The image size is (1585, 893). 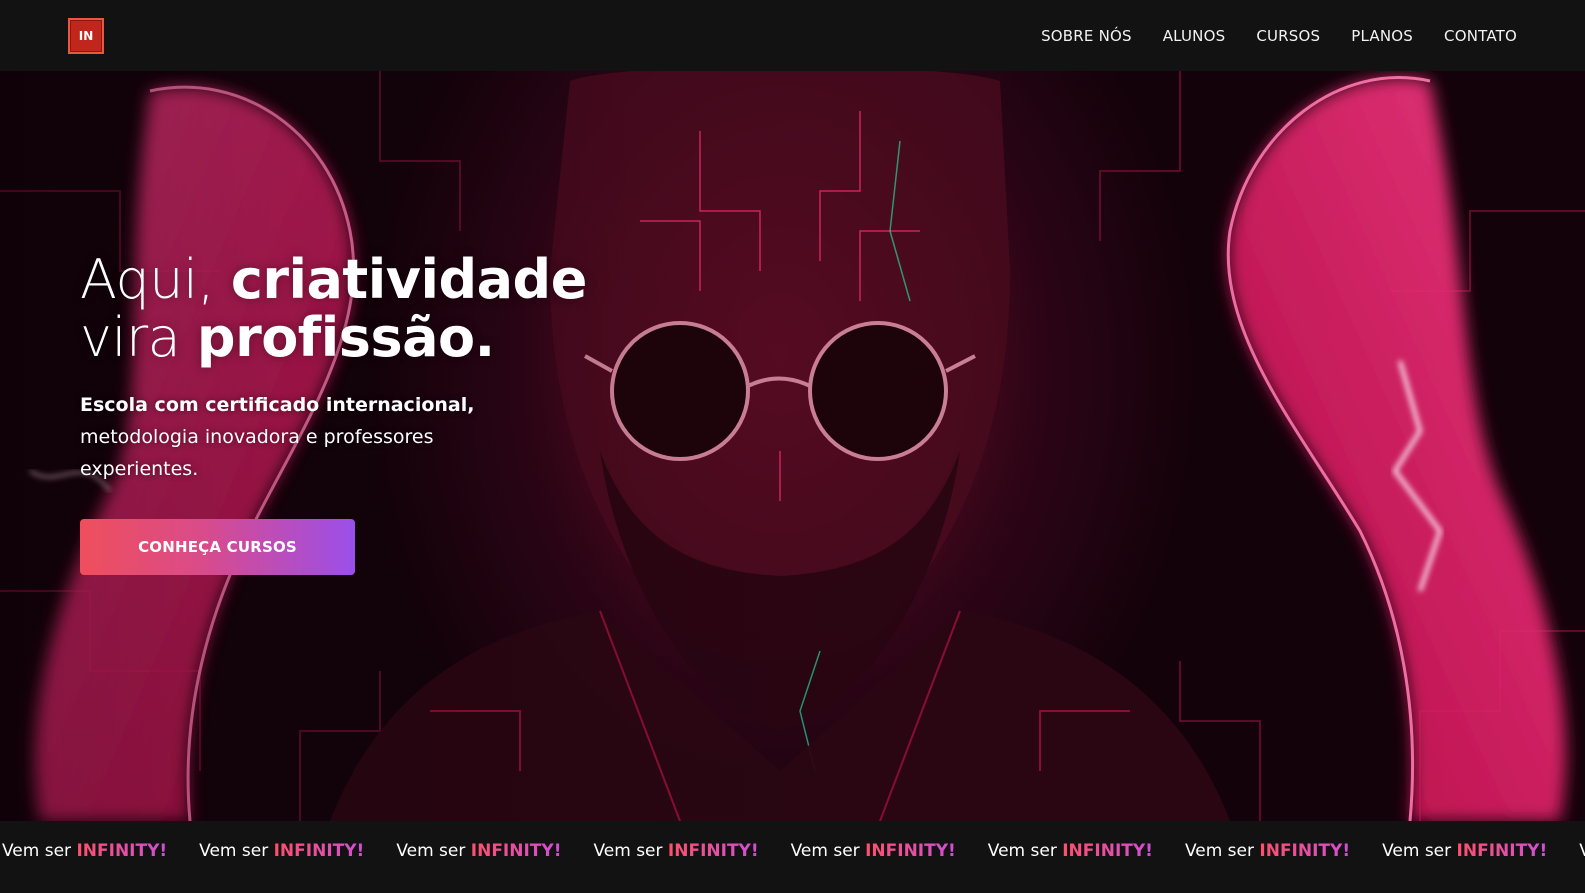 What do you see at coordinates (1480, 36) in the screenshot?
I see `nav-link-contato: CONTATO` at bounding box center [1480, 36].